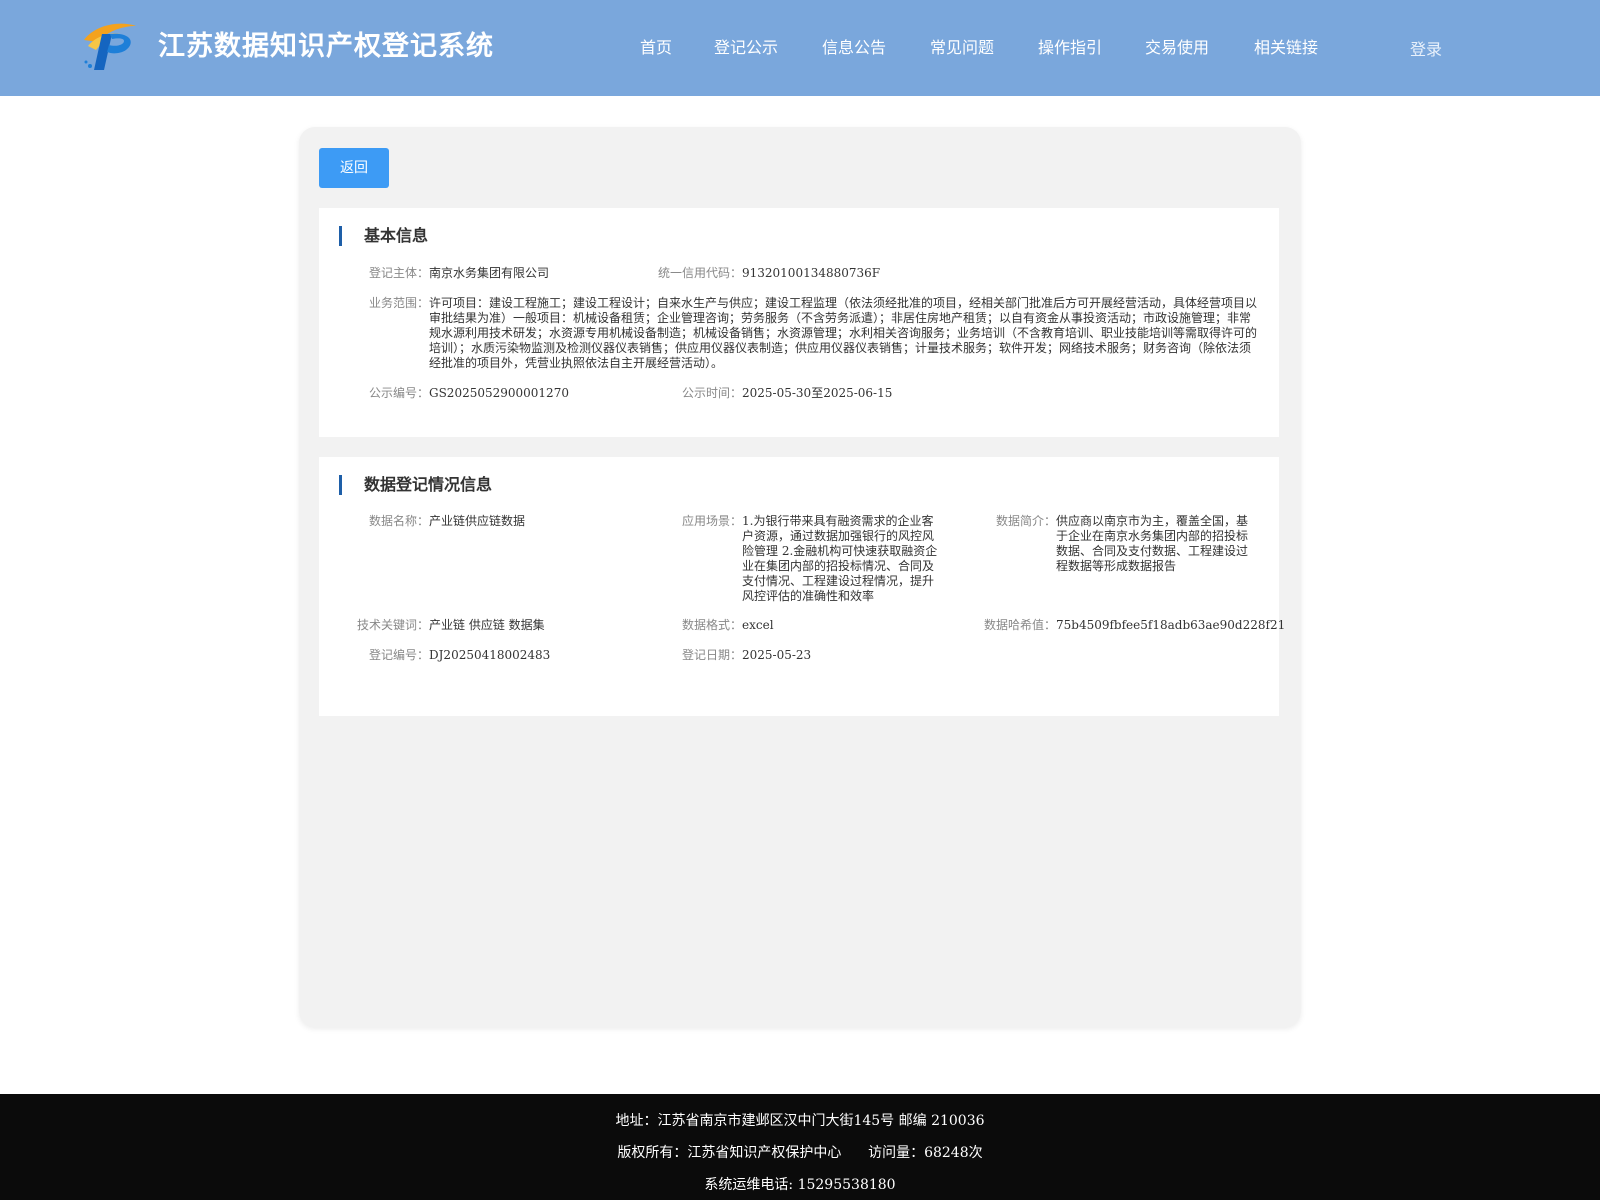 This screenshot has width=1600, height=1200. Describe the element at coordinates (962, 46) in the screenshot. I see `nav-faq: 常见问题` at that location.